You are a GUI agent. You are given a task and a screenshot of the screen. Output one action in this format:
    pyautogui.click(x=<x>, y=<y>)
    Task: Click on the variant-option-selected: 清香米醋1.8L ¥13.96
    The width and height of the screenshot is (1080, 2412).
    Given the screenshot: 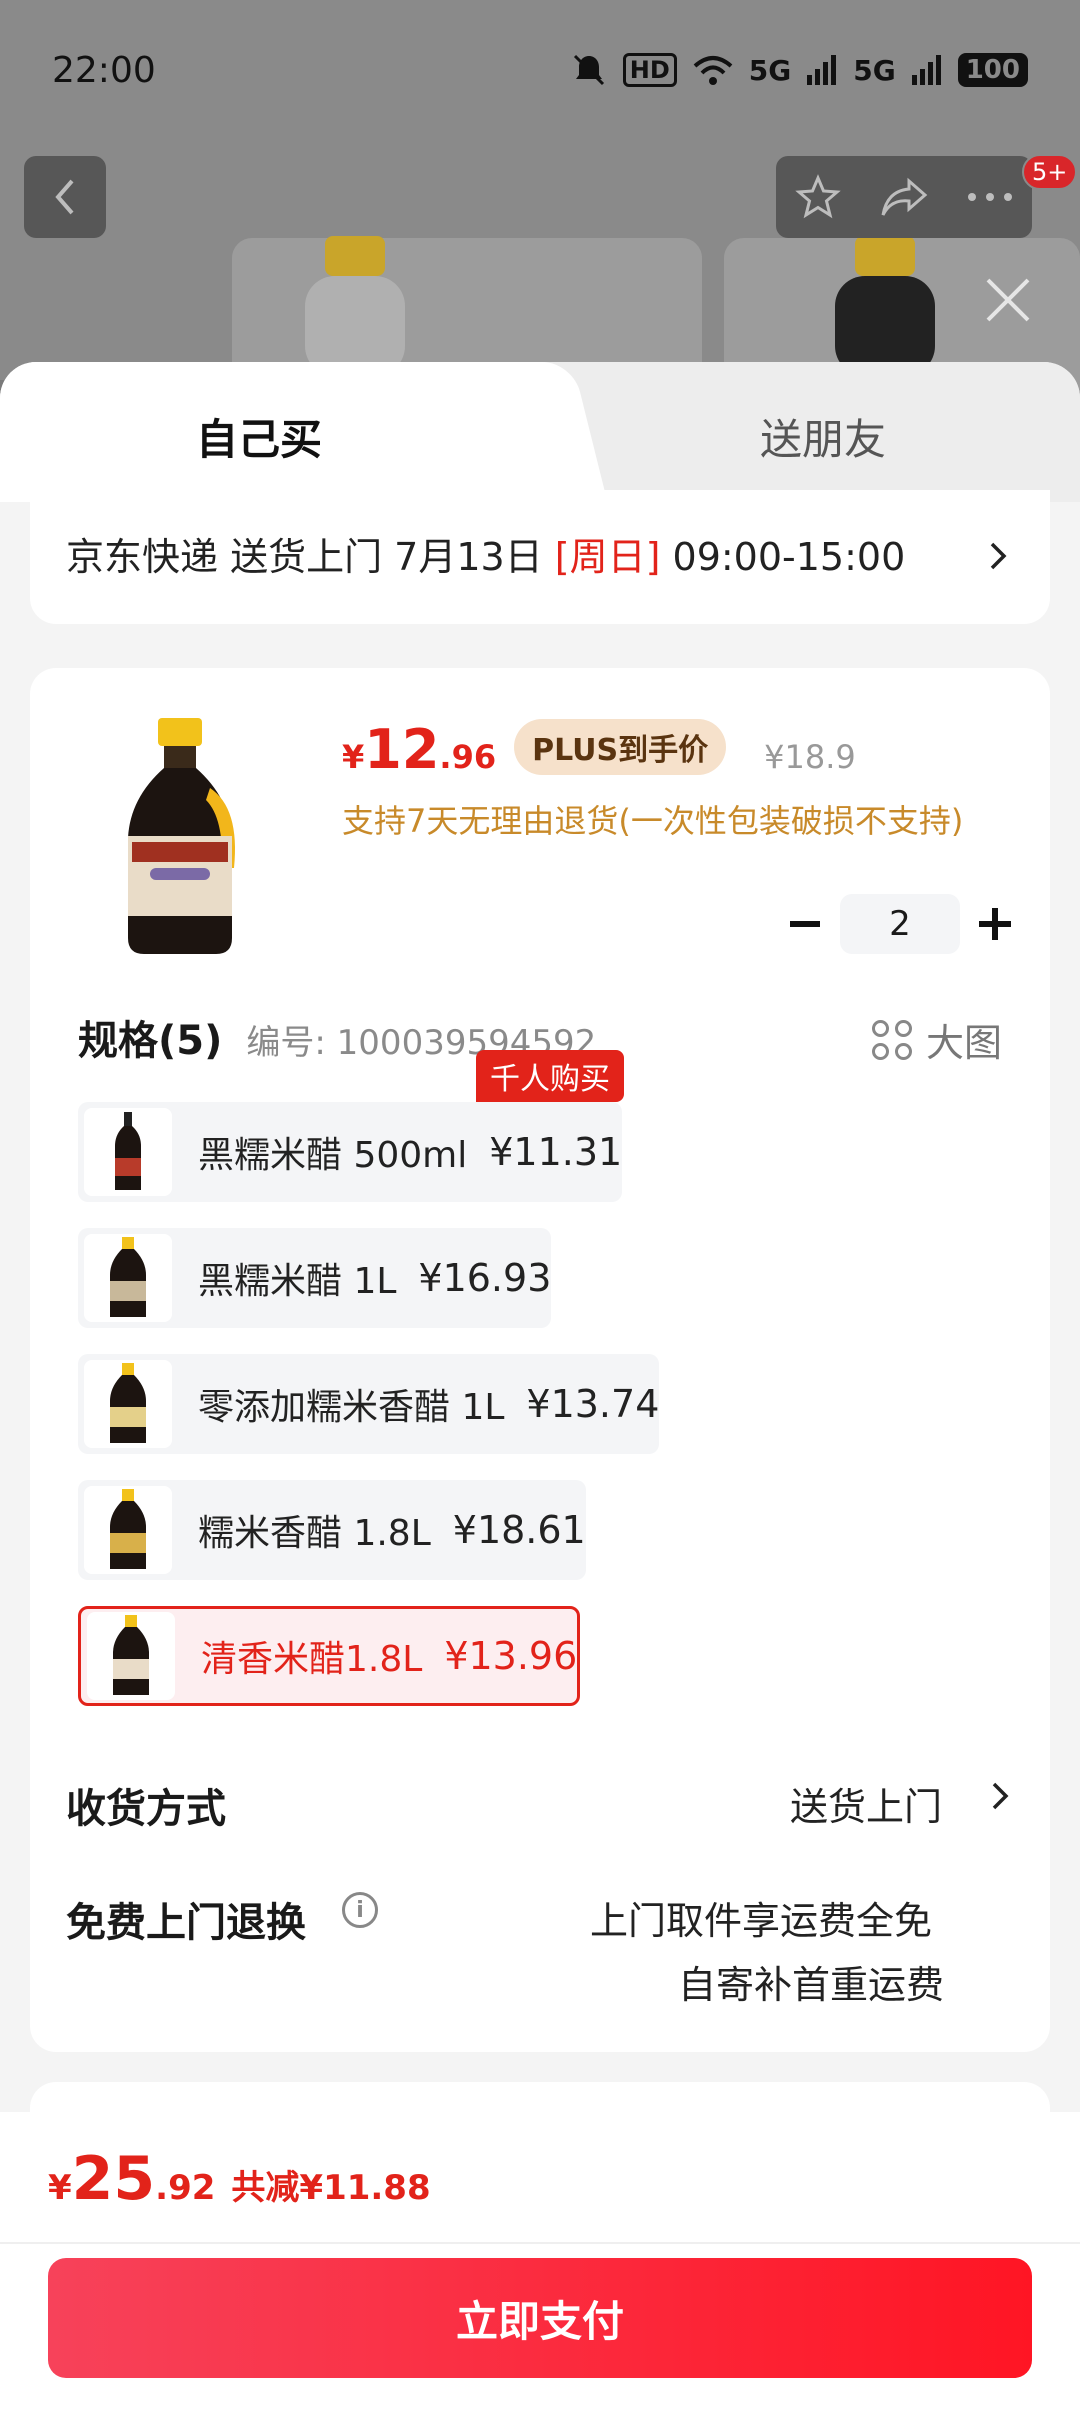 What is the action you would take?
    pyautogui.click(x=329, y=1656)
    